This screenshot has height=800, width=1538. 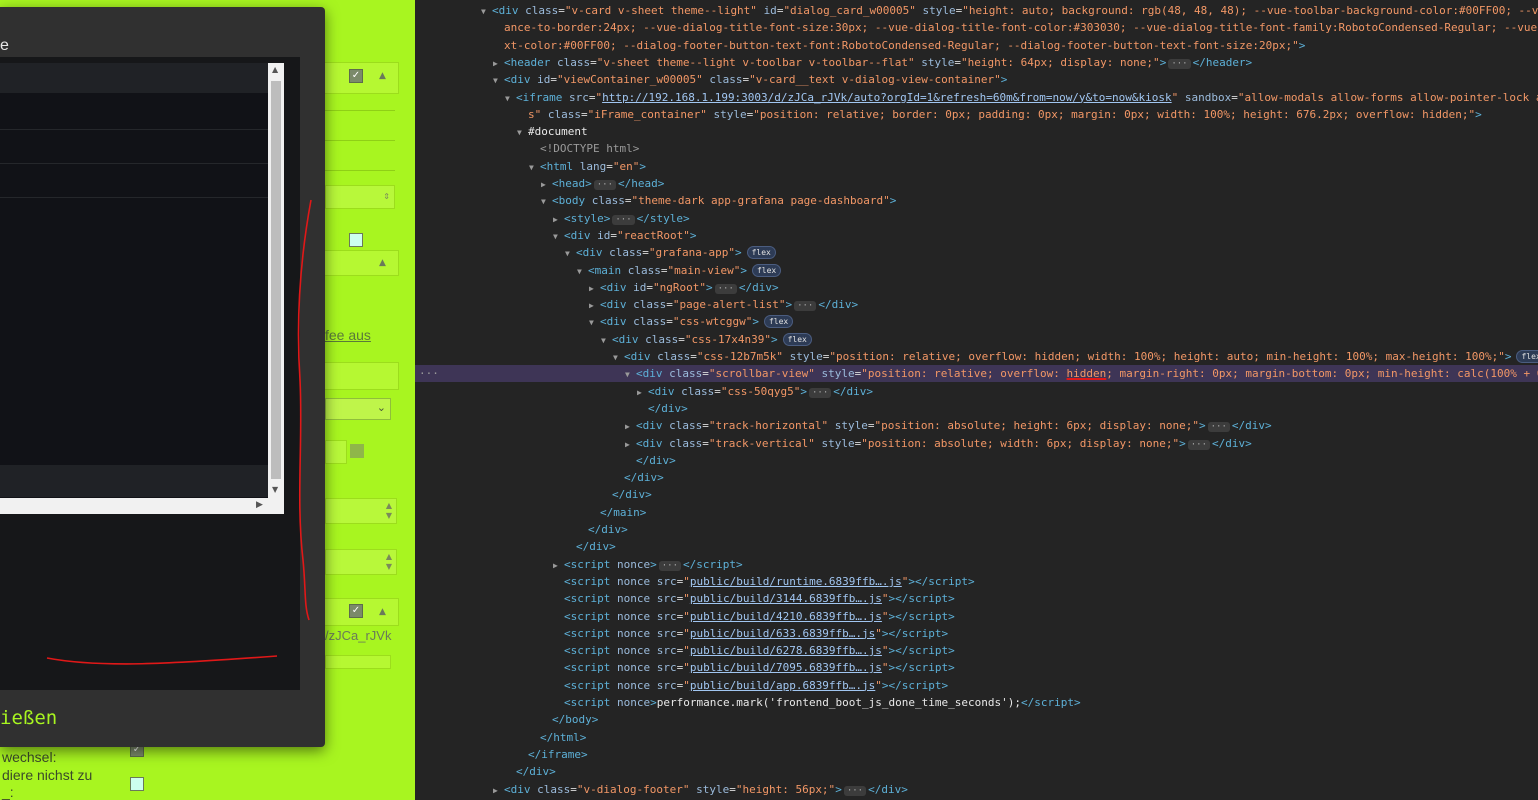 What do you see at coordinates (976, 737) in the screenshot?
I see `dom-node-line: </html>` at bounding box center [976, 737].